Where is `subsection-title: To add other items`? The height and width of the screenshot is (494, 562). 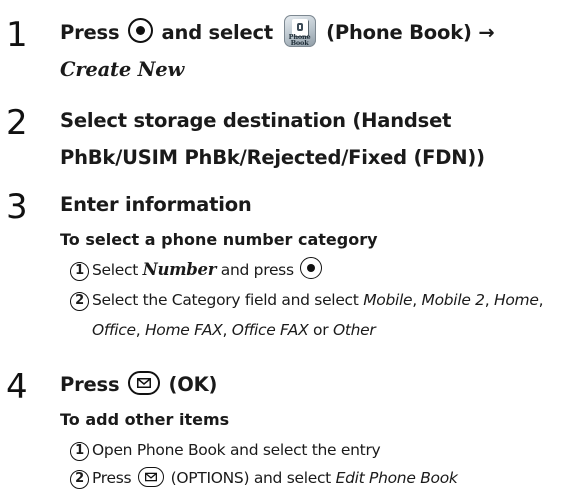
subsection-title: To add other items is located at coordinates (145, 419).